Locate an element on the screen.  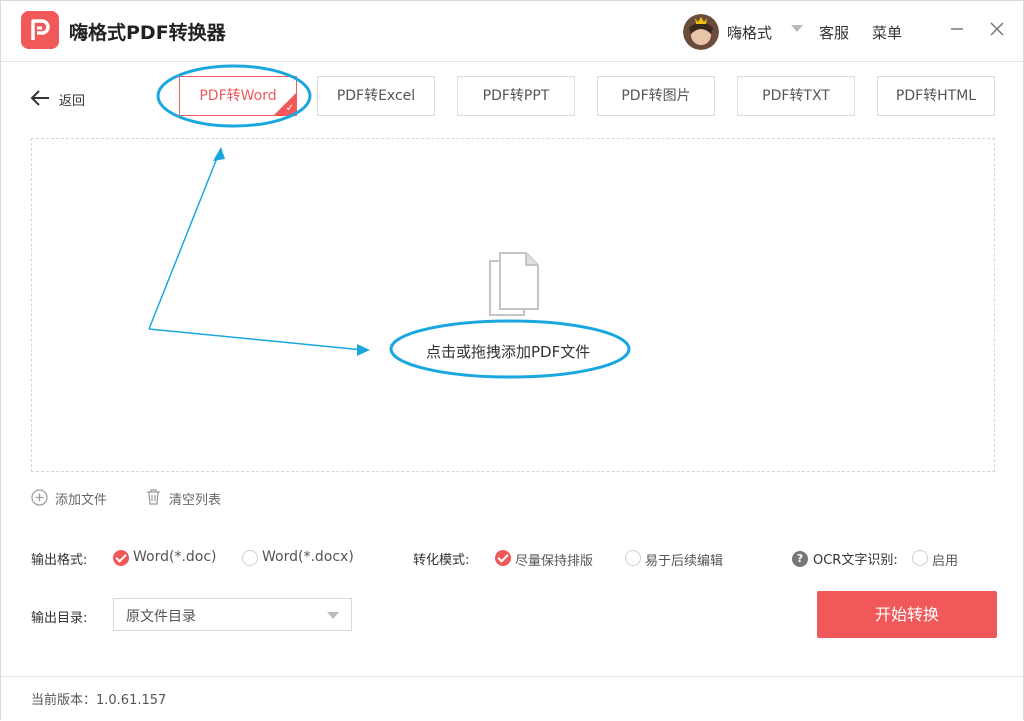
tab-pdf-to-html: PDF转HTML is located at coordinates (936, 96).